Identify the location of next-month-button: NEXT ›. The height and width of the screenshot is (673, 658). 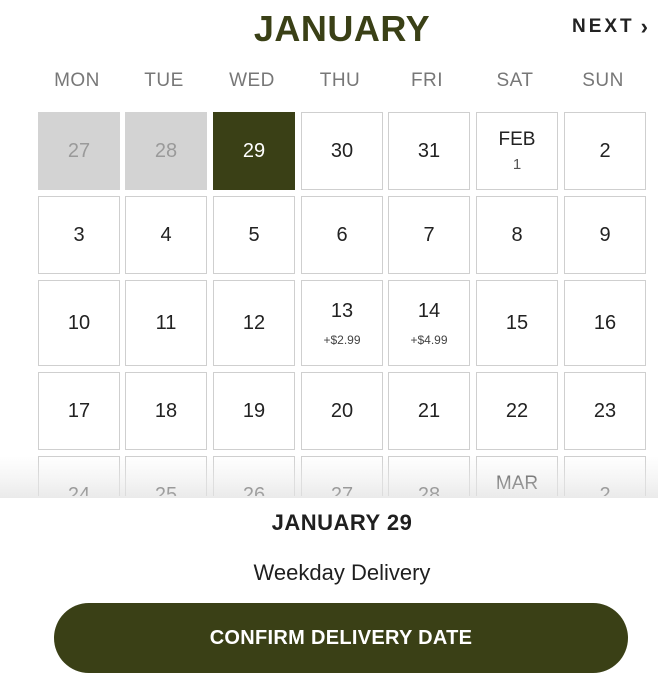
(610, 27).